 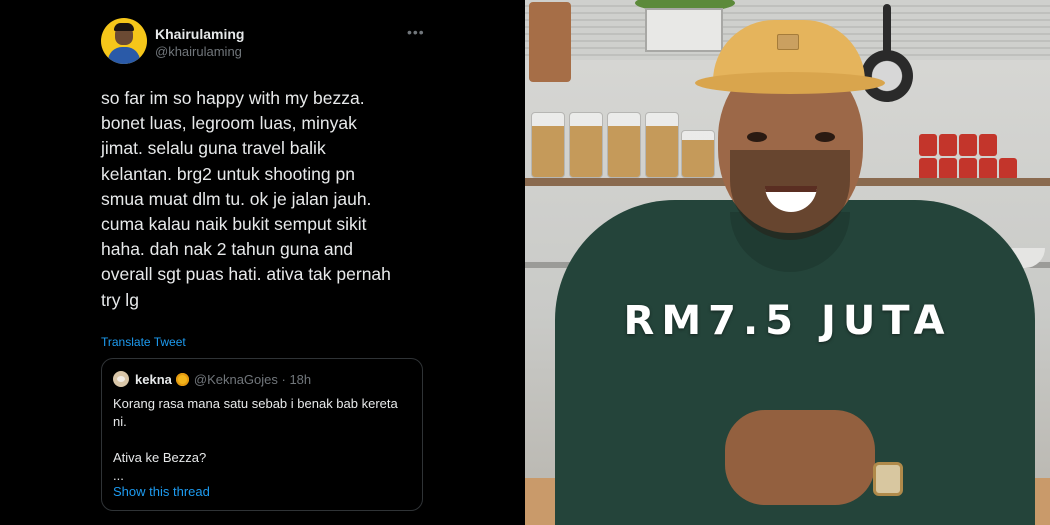 I want to click on tweet-text-line: jimat. selalu guna travel balik, so click(x=213, y=148).